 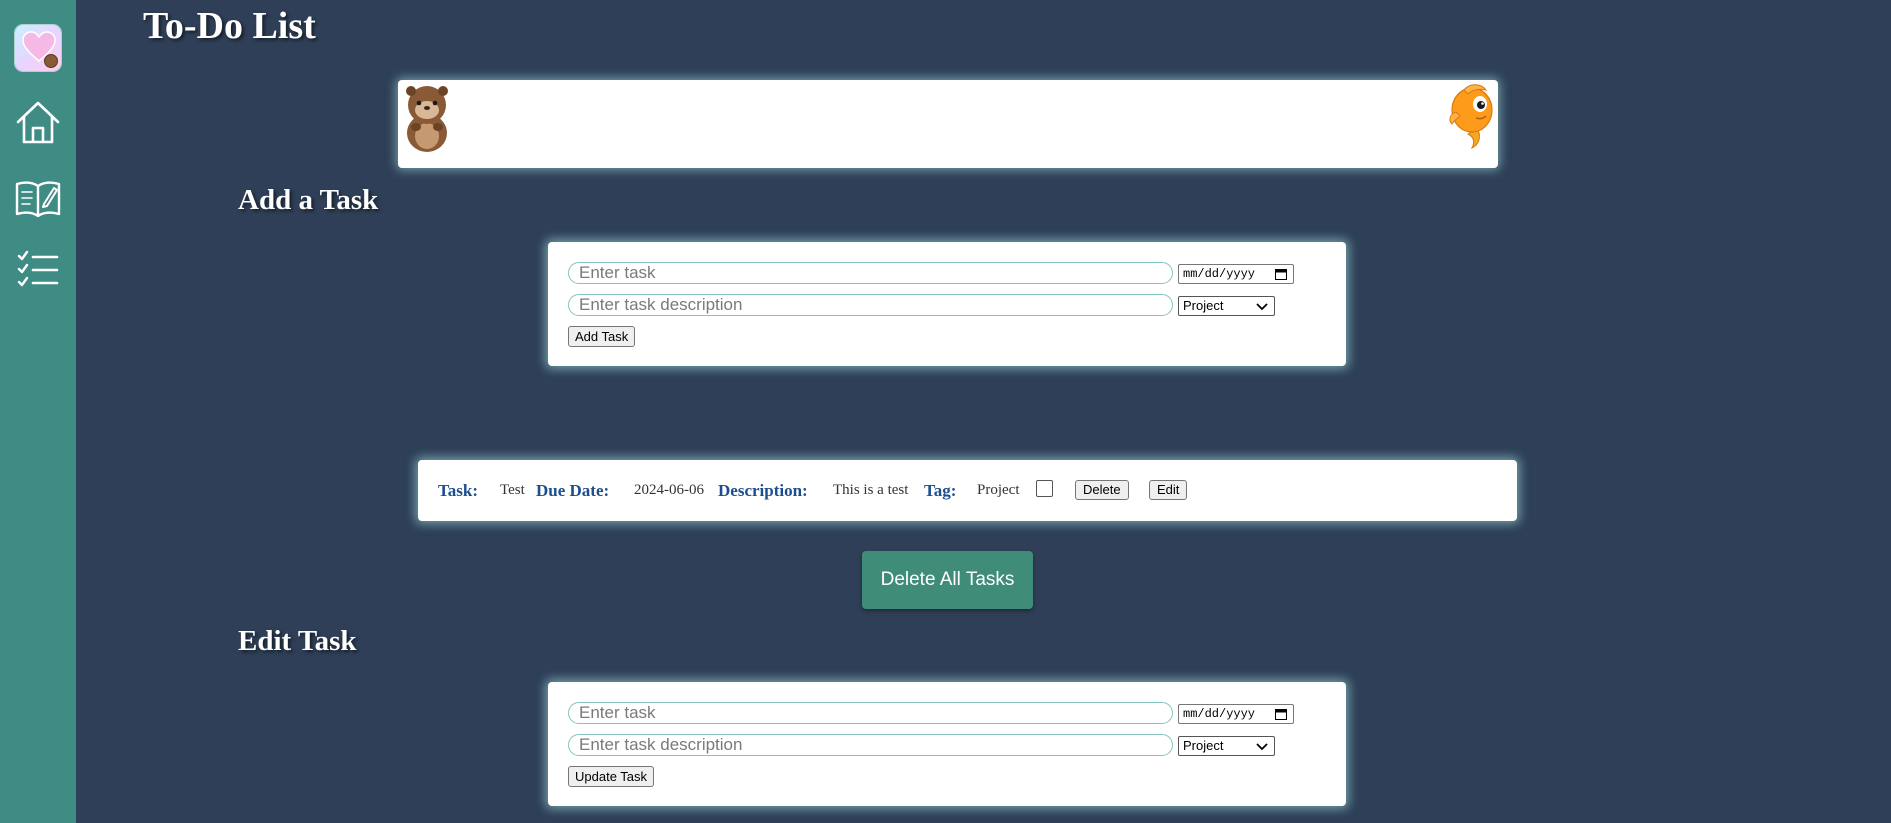 What do you see at coordinates (512, 490) in the screenshot?
I see `task-name-value: Test` at bounding box center [512, 490].